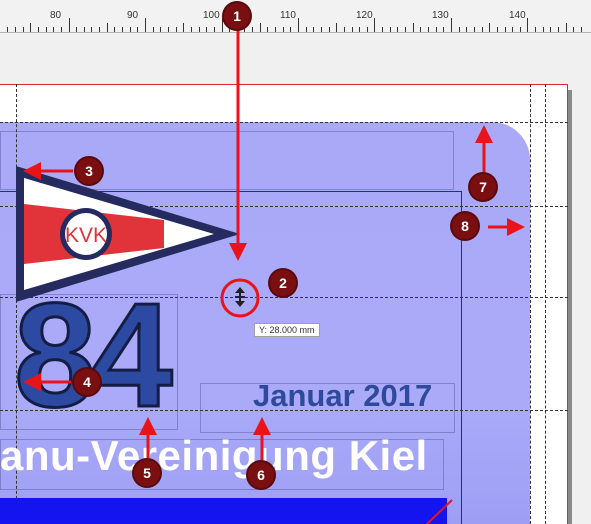 Image resolution: width=591 pixels, height=524 pixels. What do you see at coordinates (283, 283) in the screenshot?
I see `annotation-marker: 2` at bounding box center [283, 283].